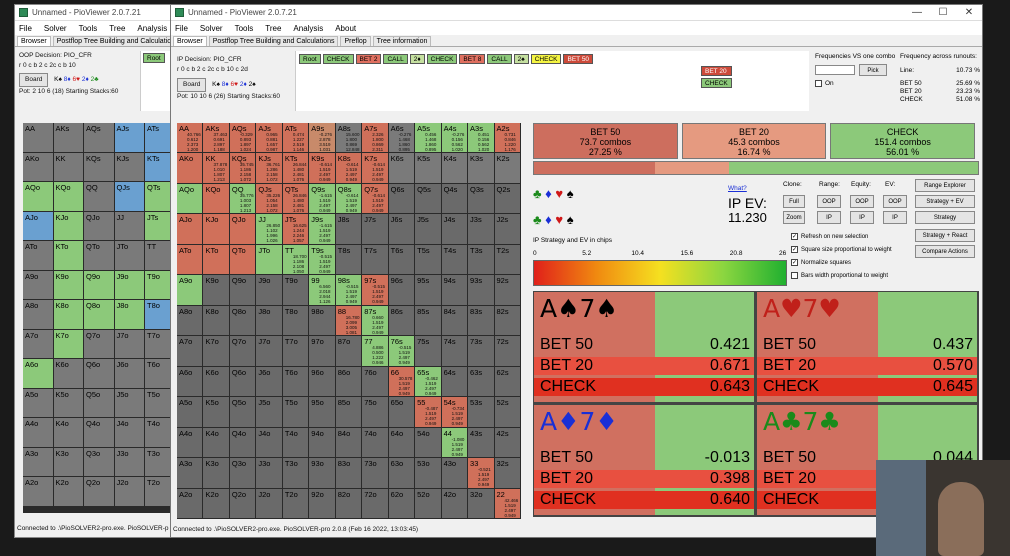 The width and height of the screenshot is (1010, 556). Describe the element at coordinates (68, 285) in the screenshot. I see `back-hand-cell-k9o: K9o` at that location.